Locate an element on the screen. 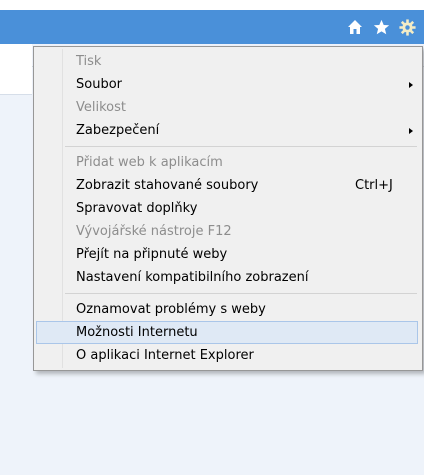 The height and width of the screenshot is (475, 424). menu-item-about-internet-explorer: O aplikaci Internet Explorer is located at coordinates (227, 355).